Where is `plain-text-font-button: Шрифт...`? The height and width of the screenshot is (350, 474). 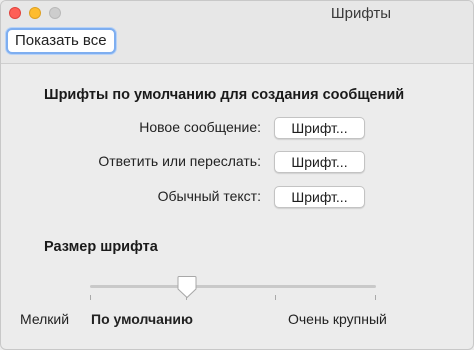 plain-text-font-button: Шрифт... is located at coordinates (319, 197).